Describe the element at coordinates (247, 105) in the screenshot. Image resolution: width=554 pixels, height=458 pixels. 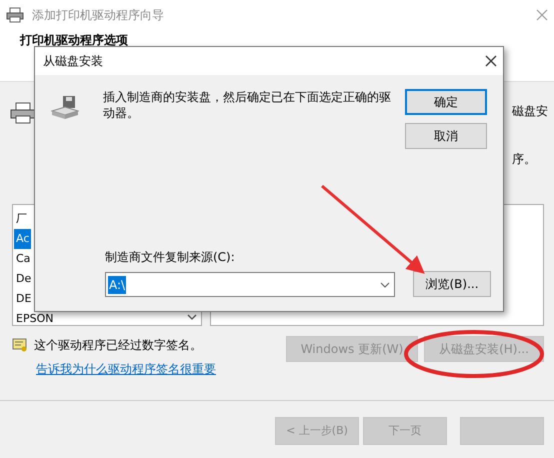
I see `dialog-message: 插入制造商的安装盘，然后确定已在下面选定正确的驱动器。` at that location.